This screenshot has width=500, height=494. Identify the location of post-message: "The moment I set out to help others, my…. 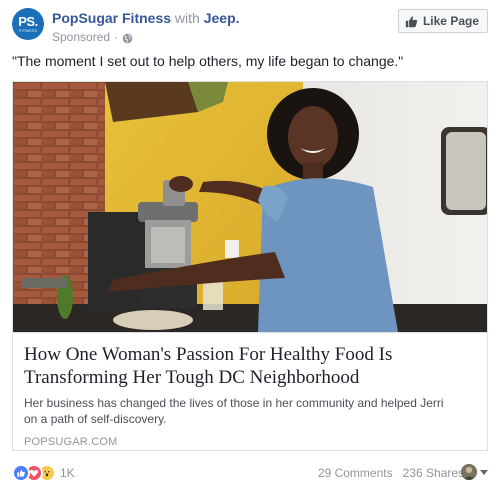
(208, 61).